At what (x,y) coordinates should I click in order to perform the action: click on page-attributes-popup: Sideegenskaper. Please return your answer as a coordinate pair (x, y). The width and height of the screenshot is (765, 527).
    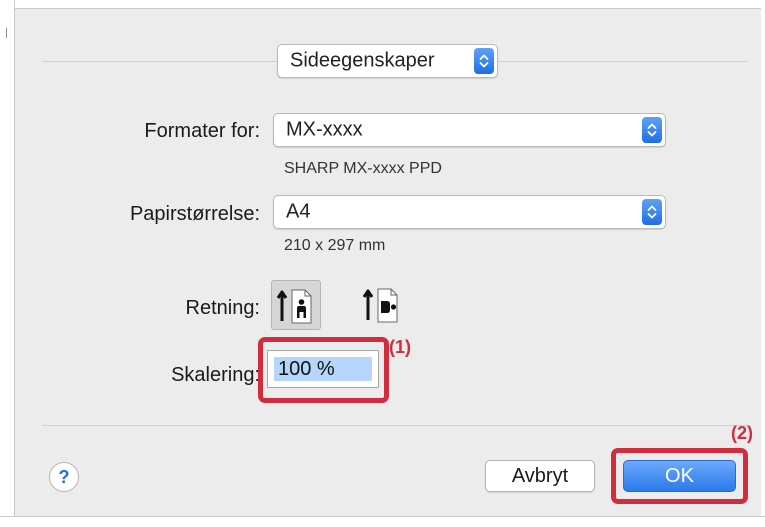
    Looking at the image, I should click on (387, 61).